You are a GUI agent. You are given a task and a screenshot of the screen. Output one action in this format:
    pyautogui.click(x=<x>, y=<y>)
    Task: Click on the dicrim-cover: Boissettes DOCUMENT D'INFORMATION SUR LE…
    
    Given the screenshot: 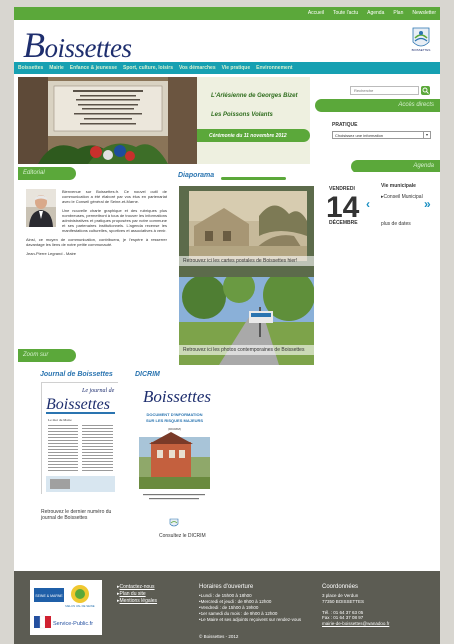 What is the action you would take?
    pyautogui.click(x=174, y=445)
    